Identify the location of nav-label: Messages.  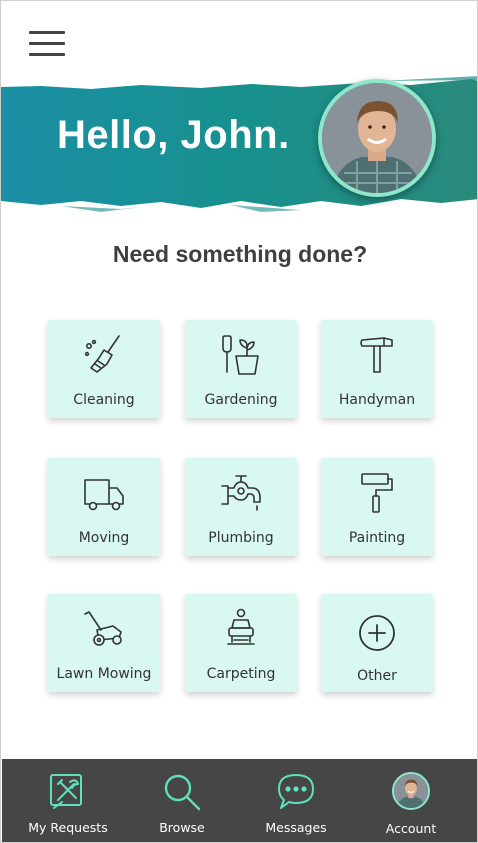
(296, 827).